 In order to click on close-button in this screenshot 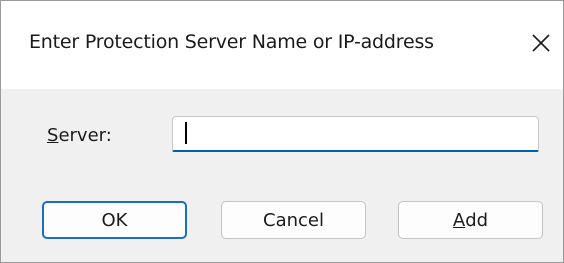, I will do `click(541, 43)`.